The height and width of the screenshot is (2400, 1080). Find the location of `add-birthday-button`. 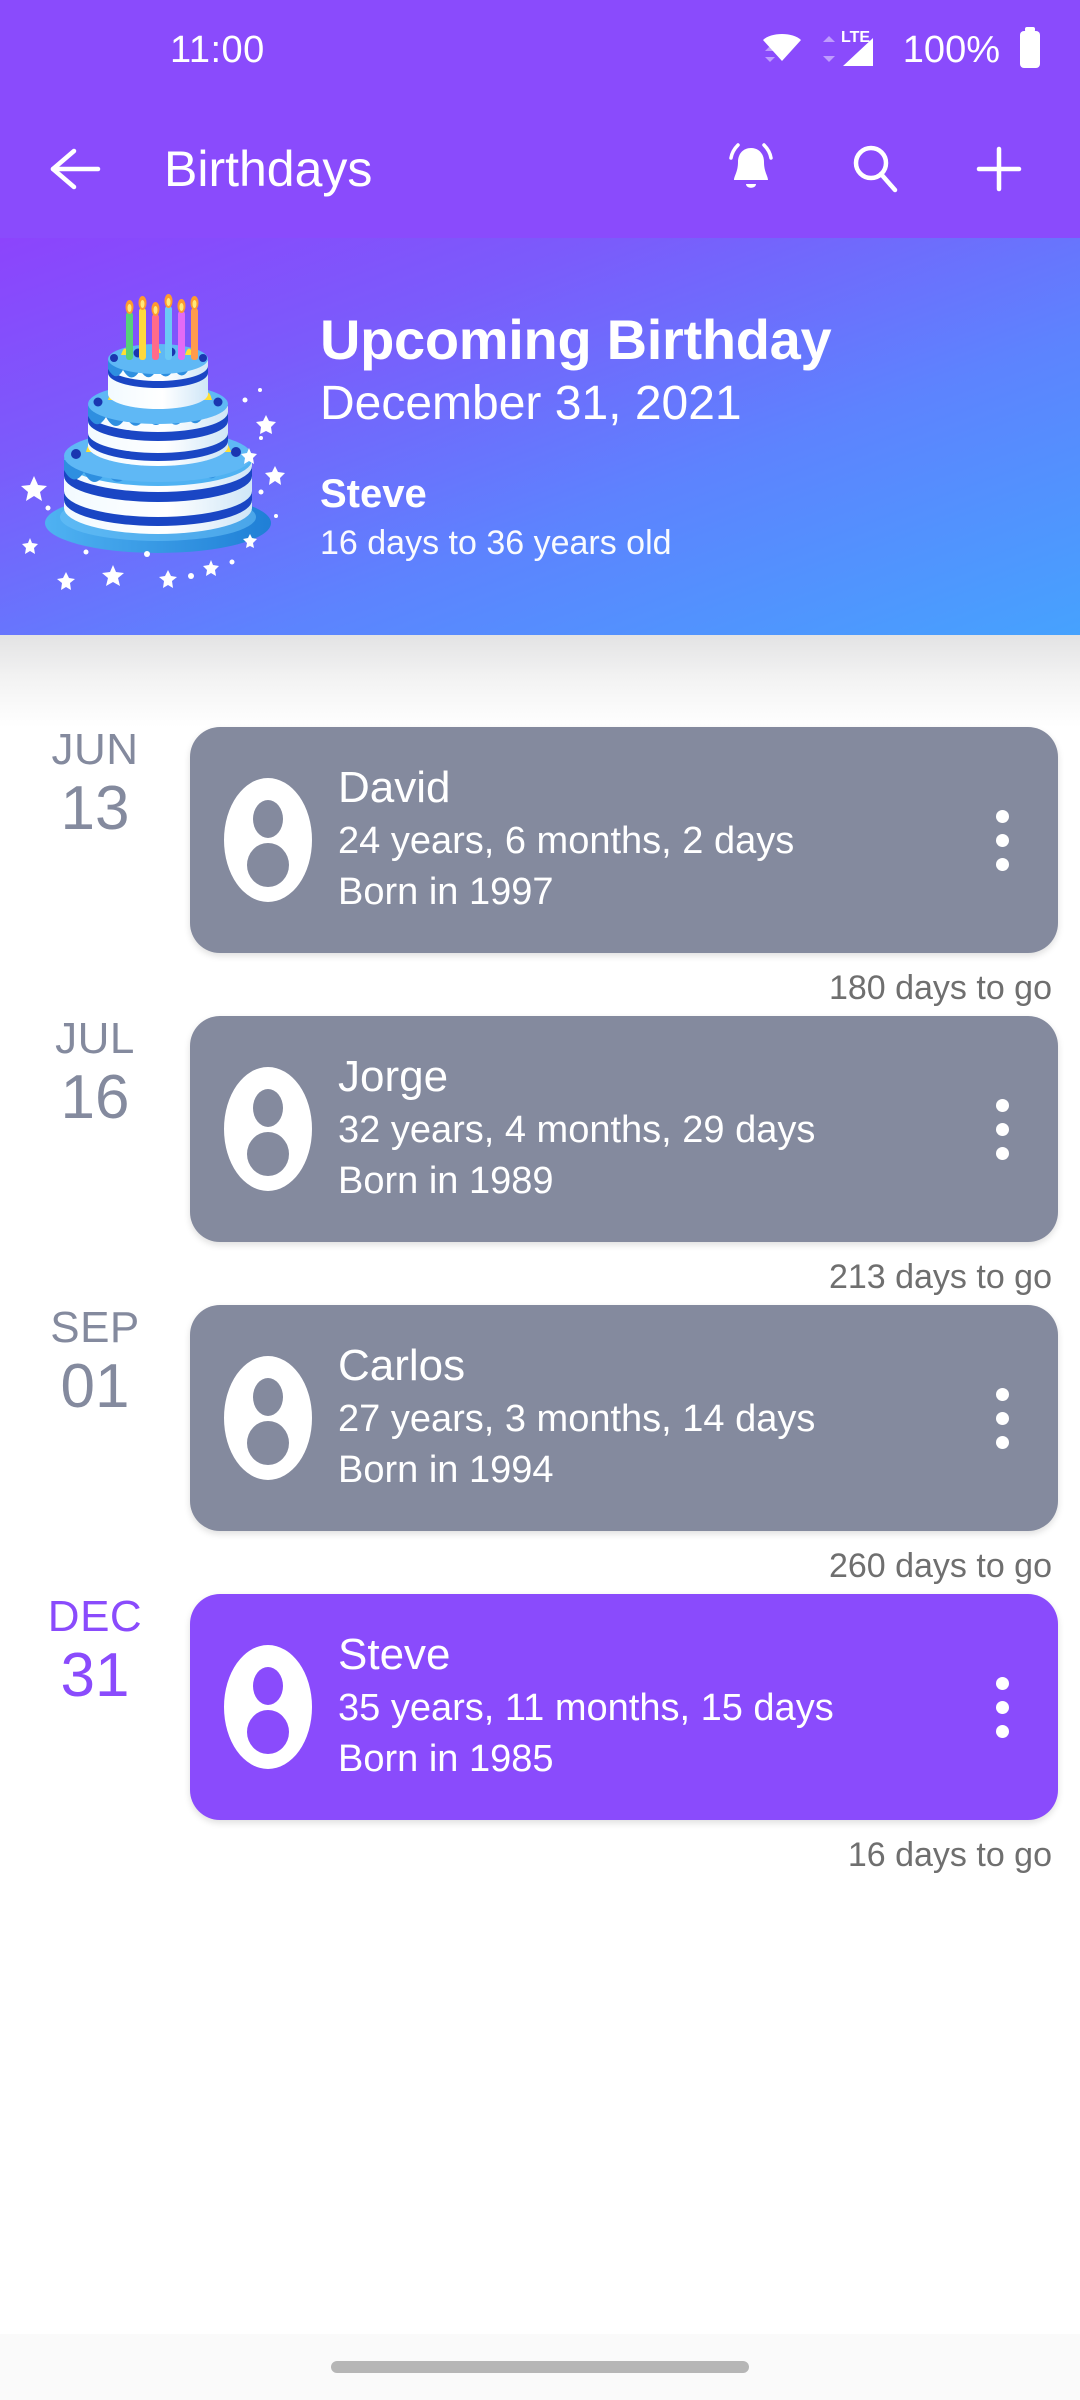

add-birthday-button is located at coordinates (999, 169).